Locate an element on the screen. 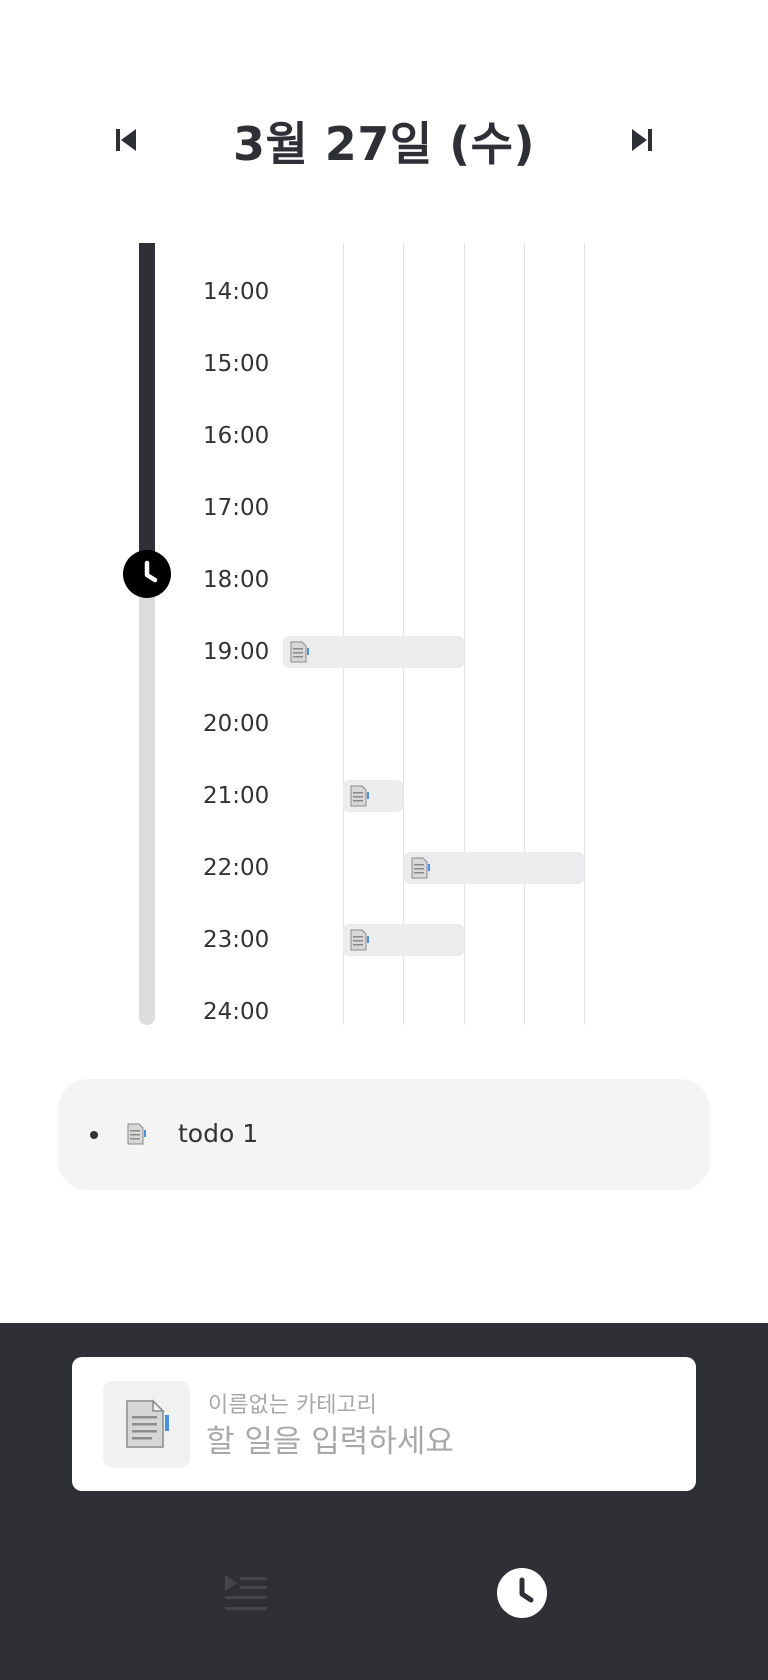 The height and width of the screenshot is (1680, 768). hour-label: 21:00 is located at coordinates (236, 796).